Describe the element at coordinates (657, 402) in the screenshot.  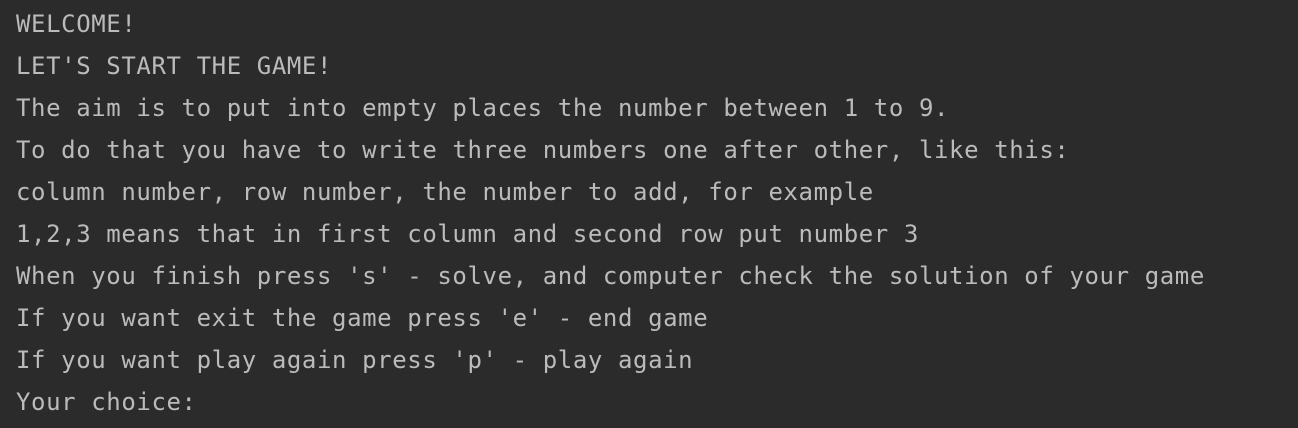
I see `choice-prompt-line: Your choice:` at that location.